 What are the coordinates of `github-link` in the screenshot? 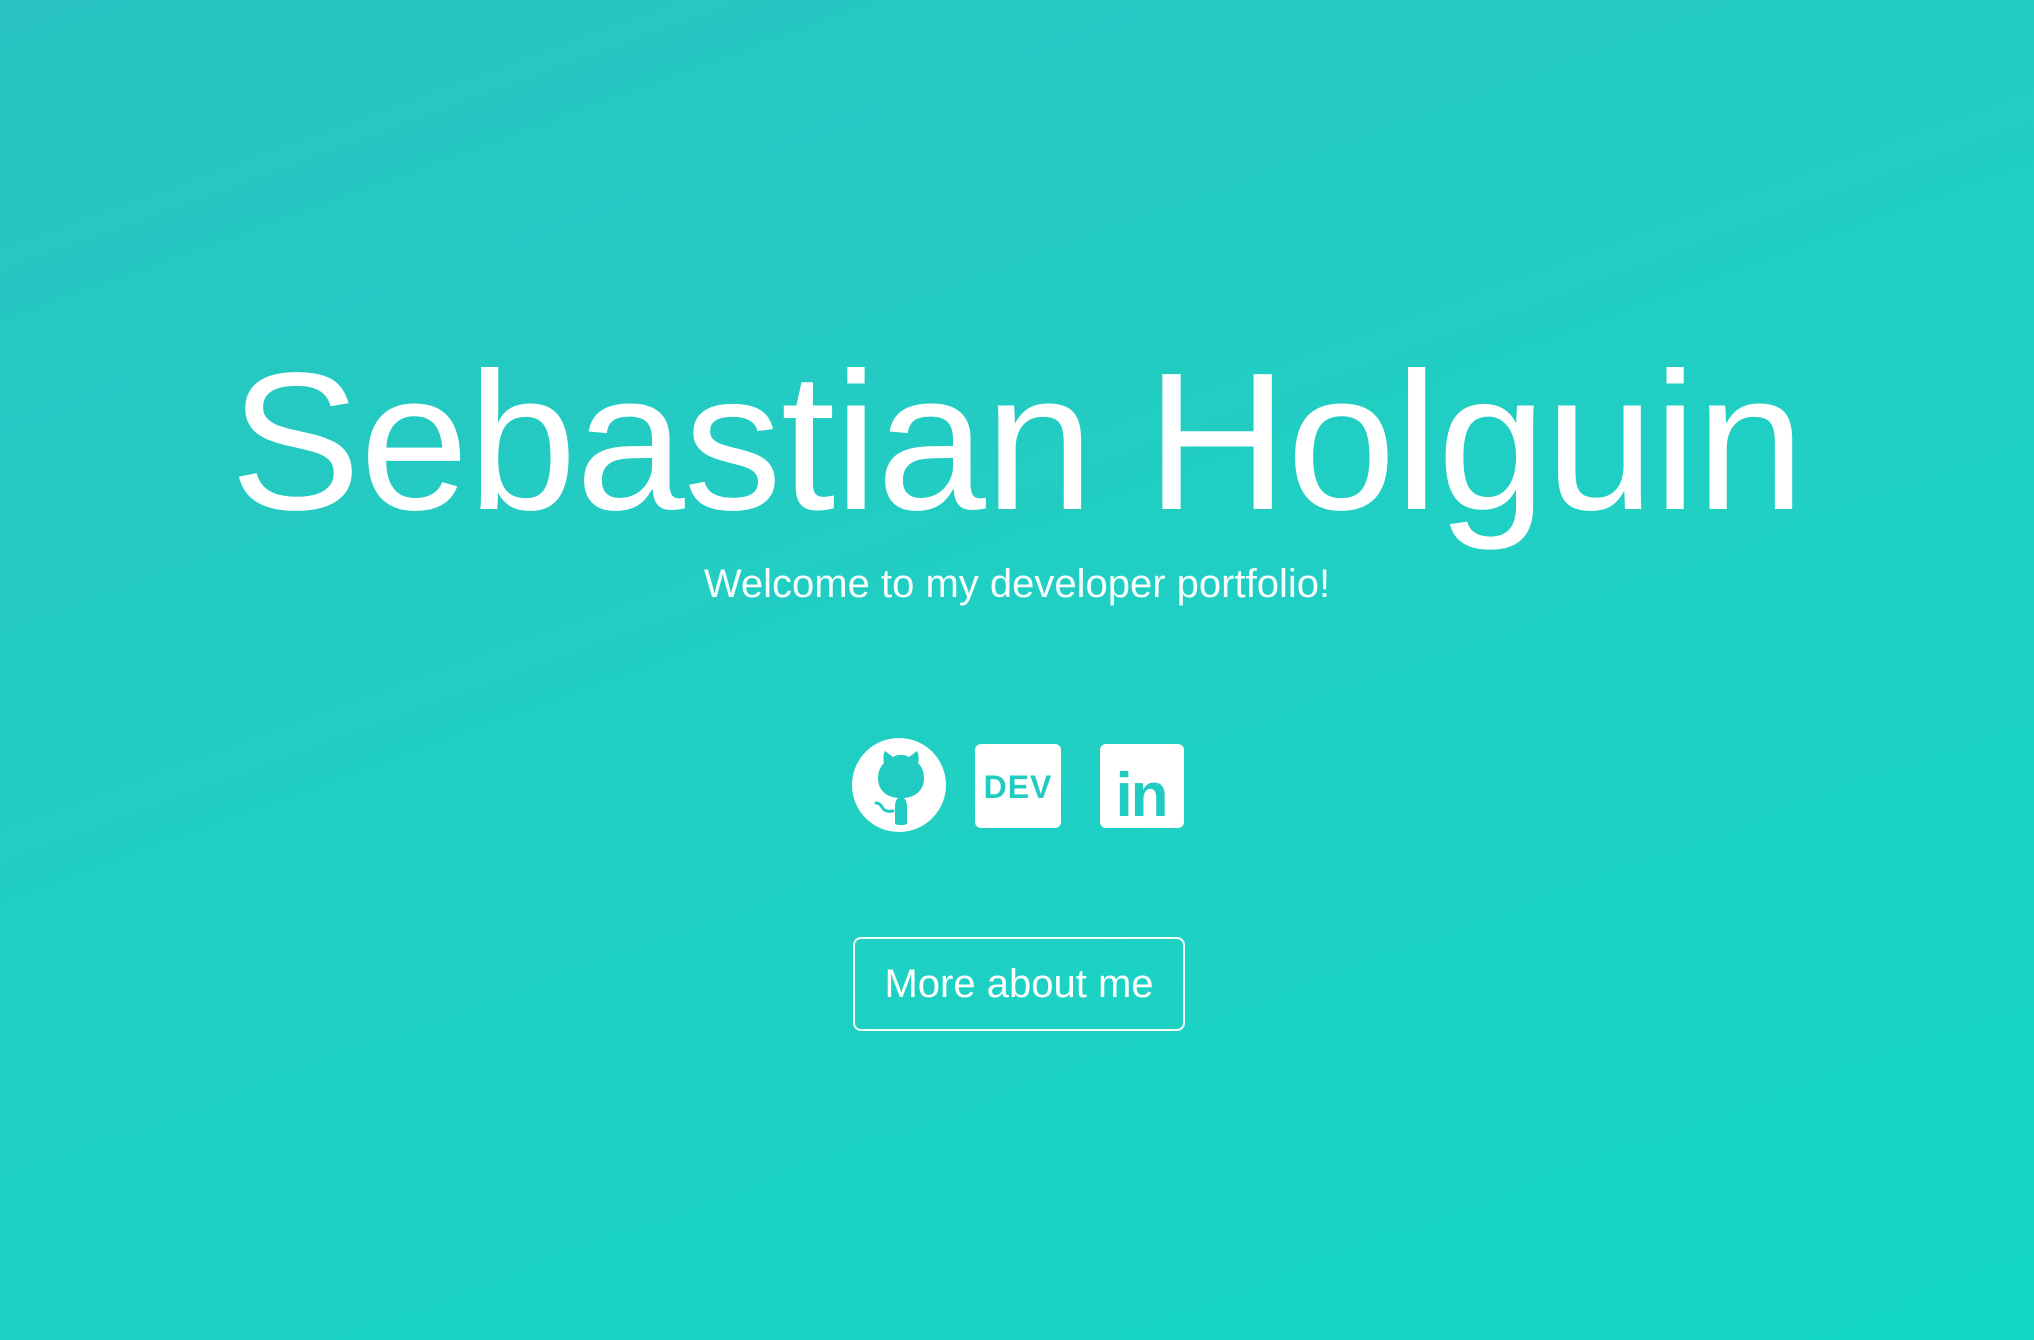 It's located at (899, 785).